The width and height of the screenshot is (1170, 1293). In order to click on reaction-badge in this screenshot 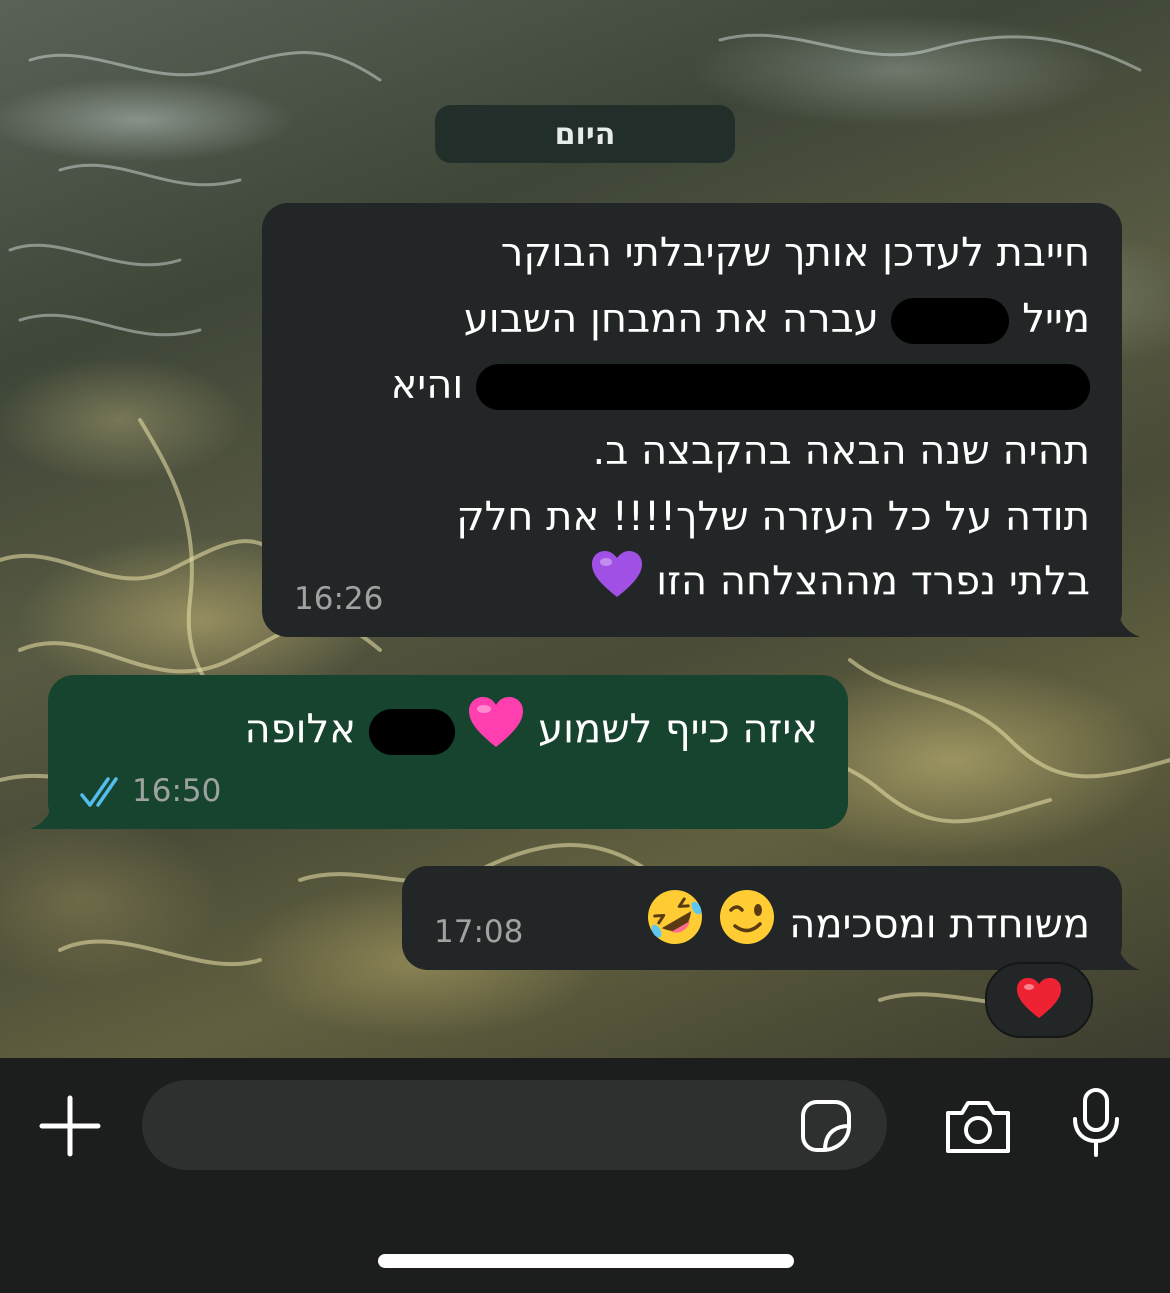, I will do `click(1039, 1000)`.